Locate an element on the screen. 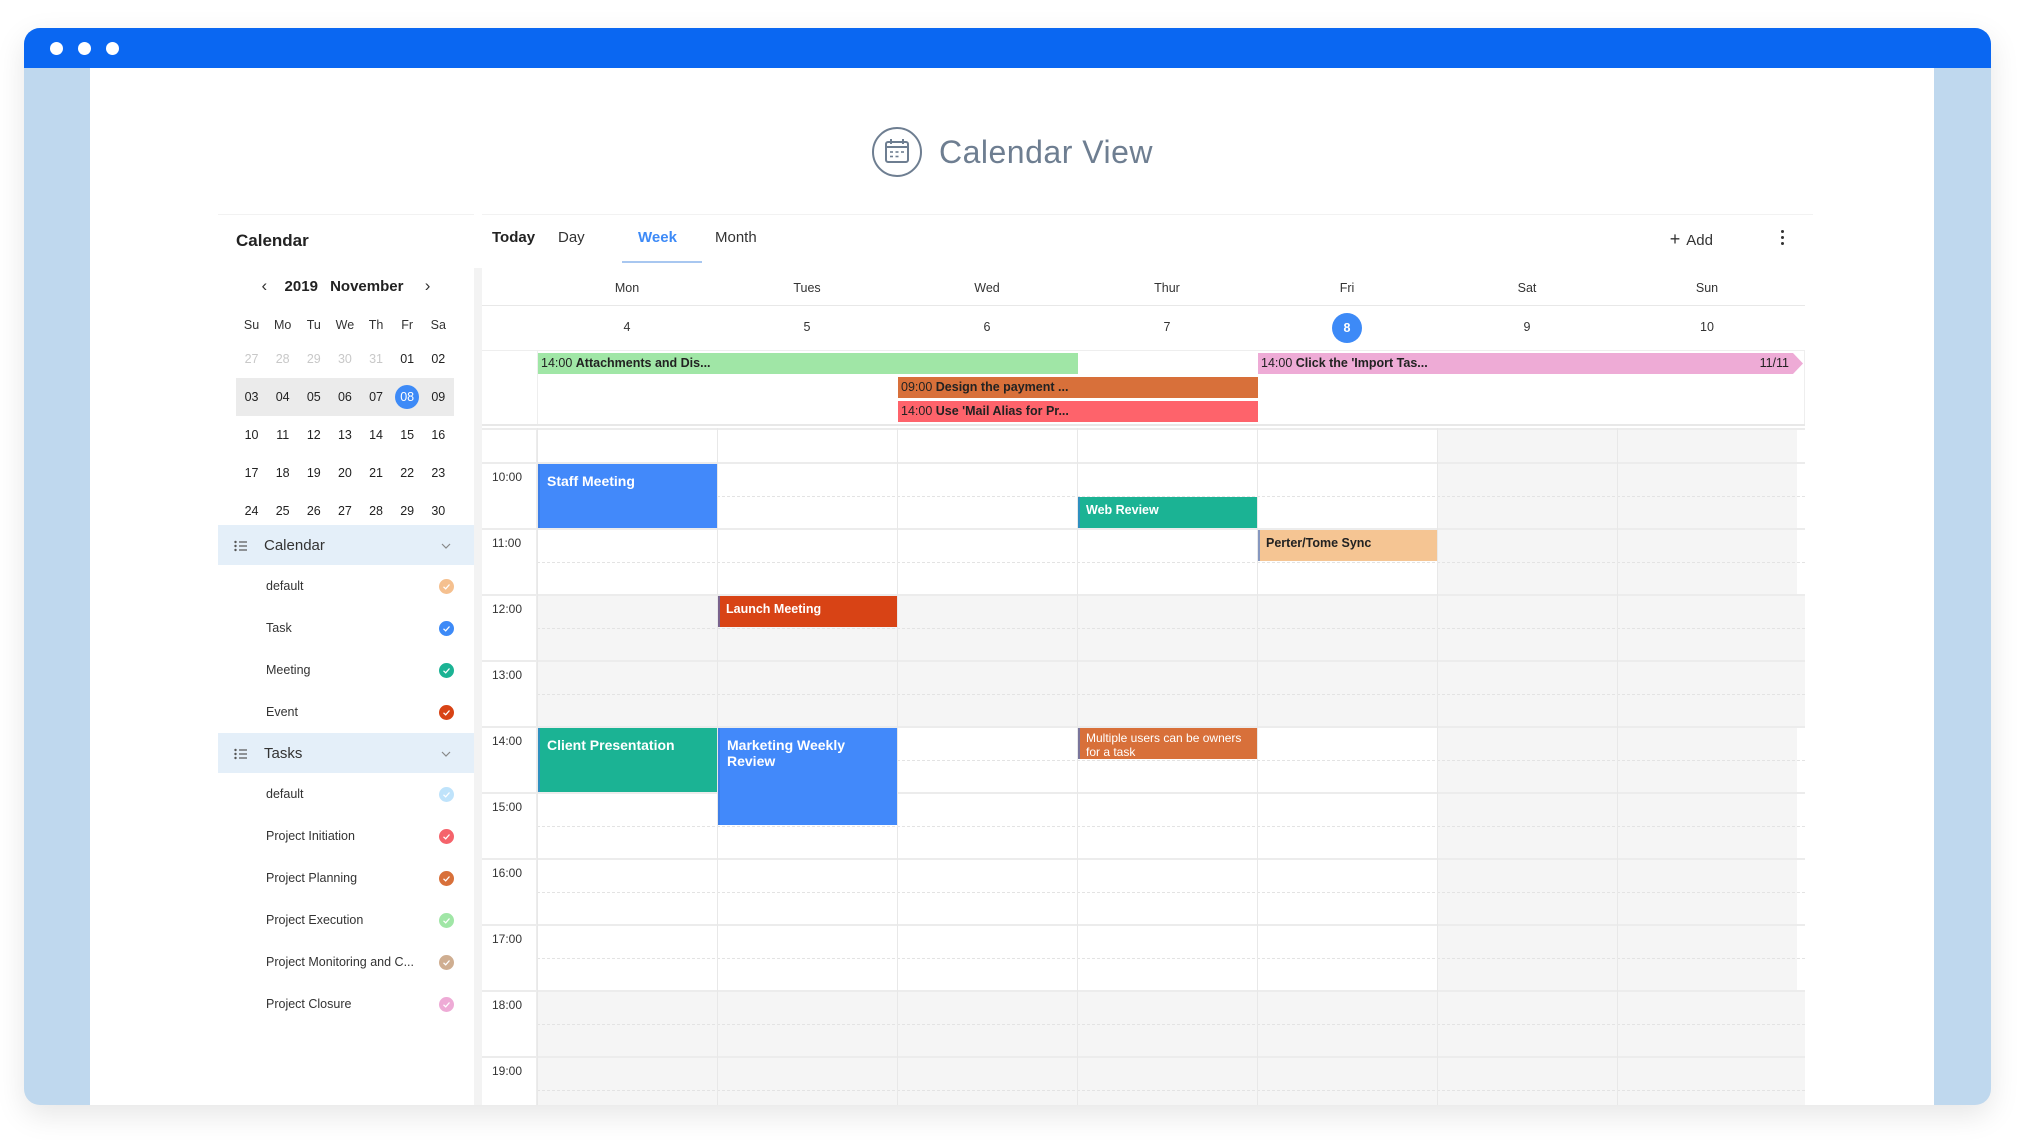 This screenshot has width=2031, height=1140. date-header: 8 is located at coordinates (1347, 328).